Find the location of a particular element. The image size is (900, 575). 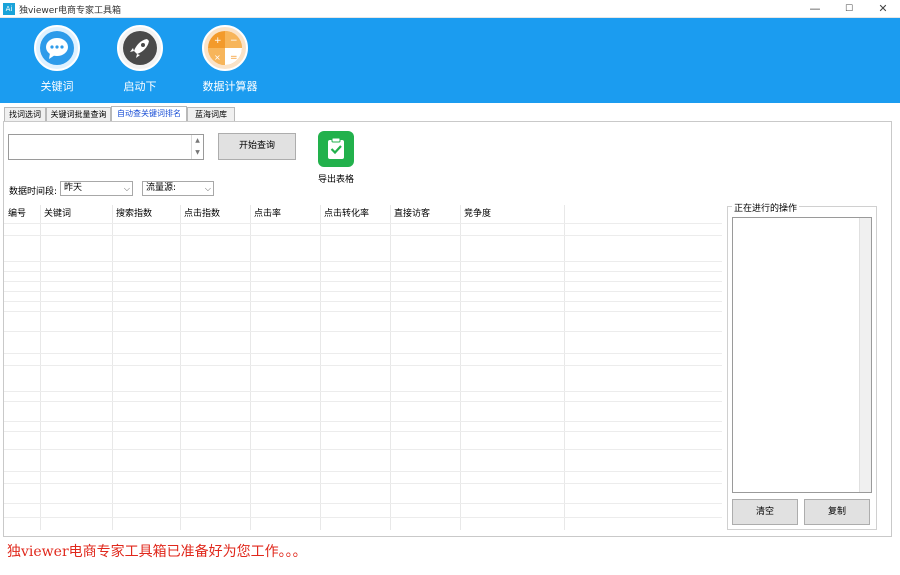

column-header: 竞争度 is located at coordinates (475, 214).